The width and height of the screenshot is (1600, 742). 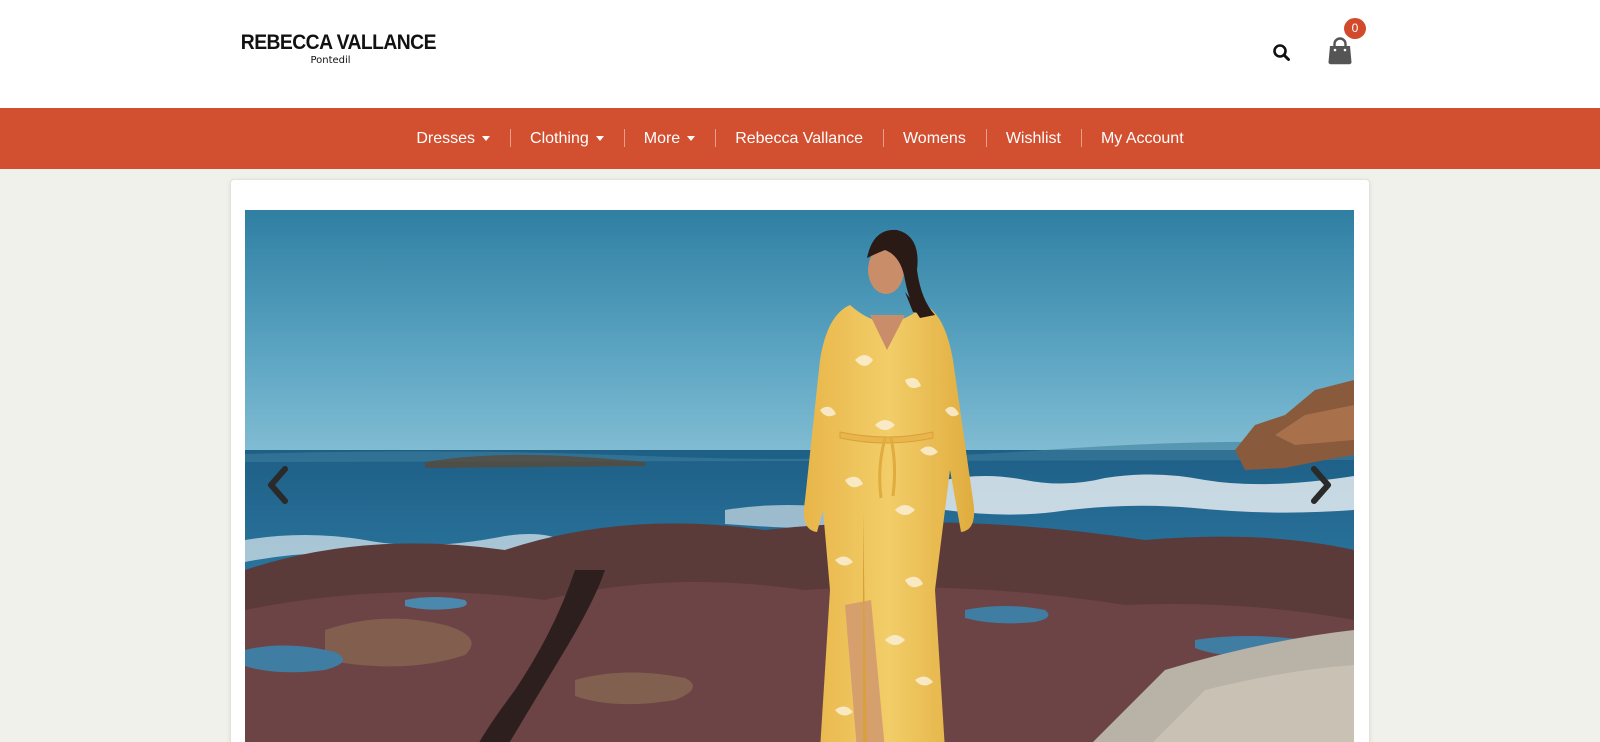 I want to click on nav-item-clothing: Clothing, so click(x=567, y=138).